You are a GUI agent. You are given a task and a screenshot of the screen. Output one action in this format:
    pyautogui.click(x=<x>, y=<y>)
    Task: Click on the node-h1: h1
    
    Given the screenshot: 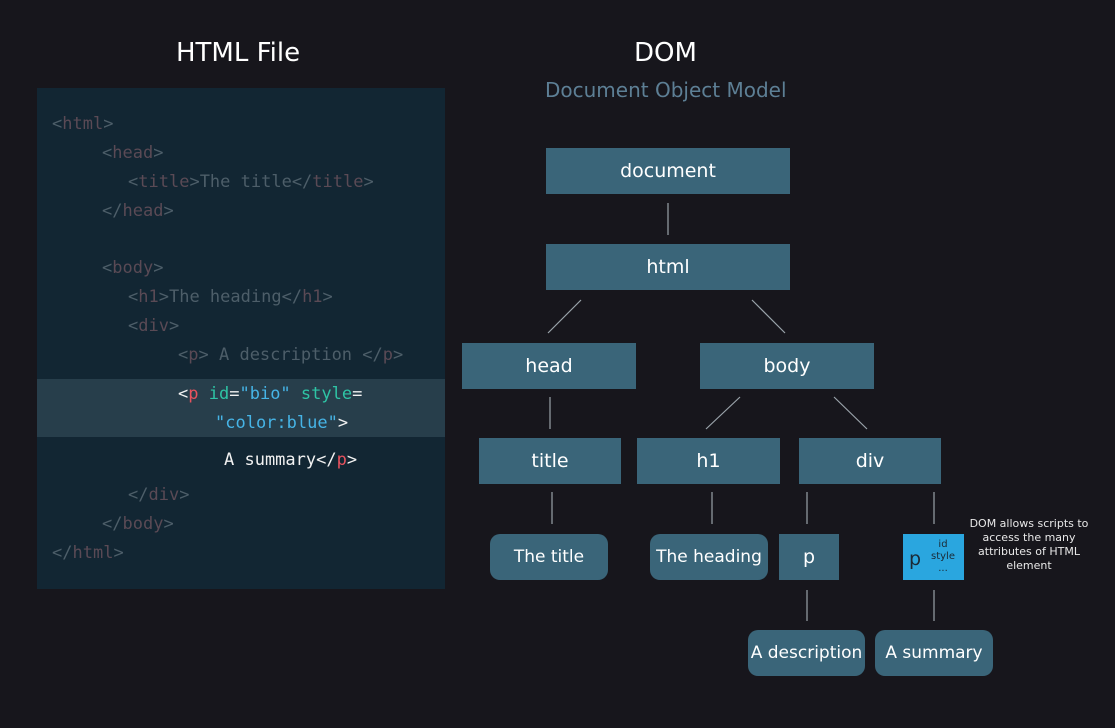 What is the action you would take?
    pyautogui.click(x=708, y=461)
    